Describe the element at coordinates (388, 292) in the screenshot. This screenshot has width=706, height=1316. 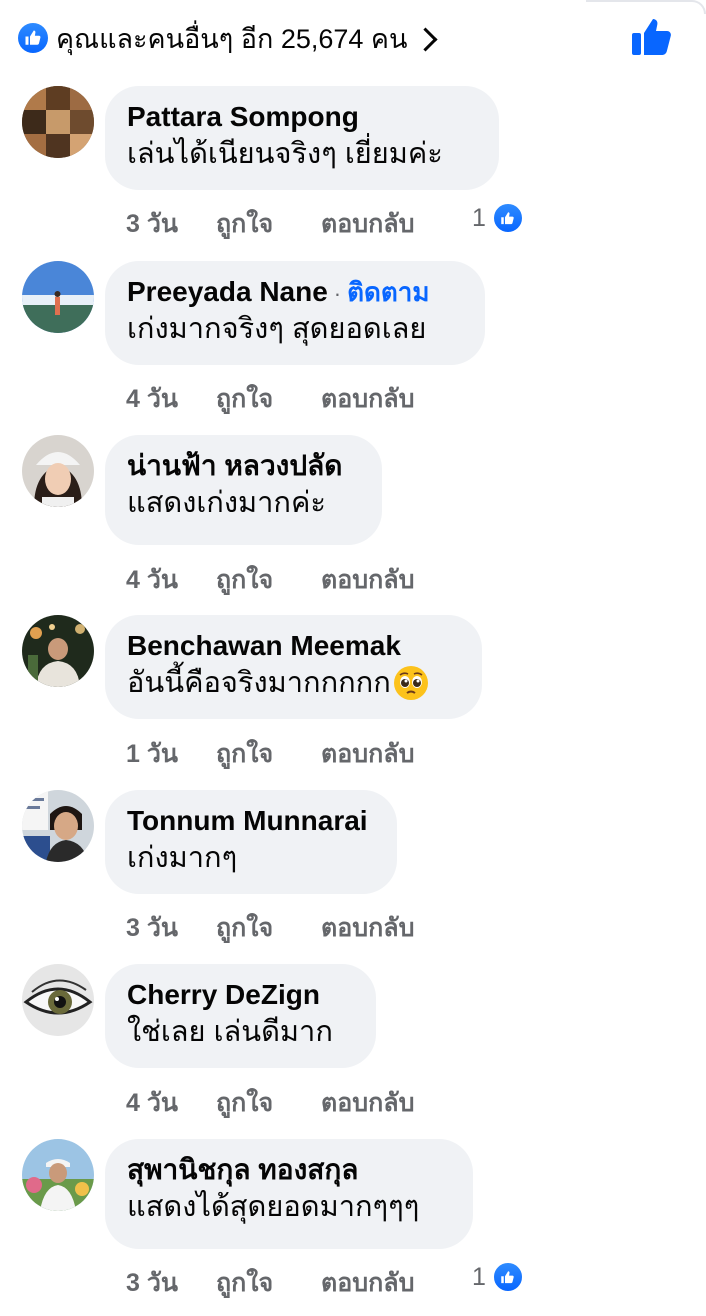
I see `follow-button: ติดตาม` at that location.